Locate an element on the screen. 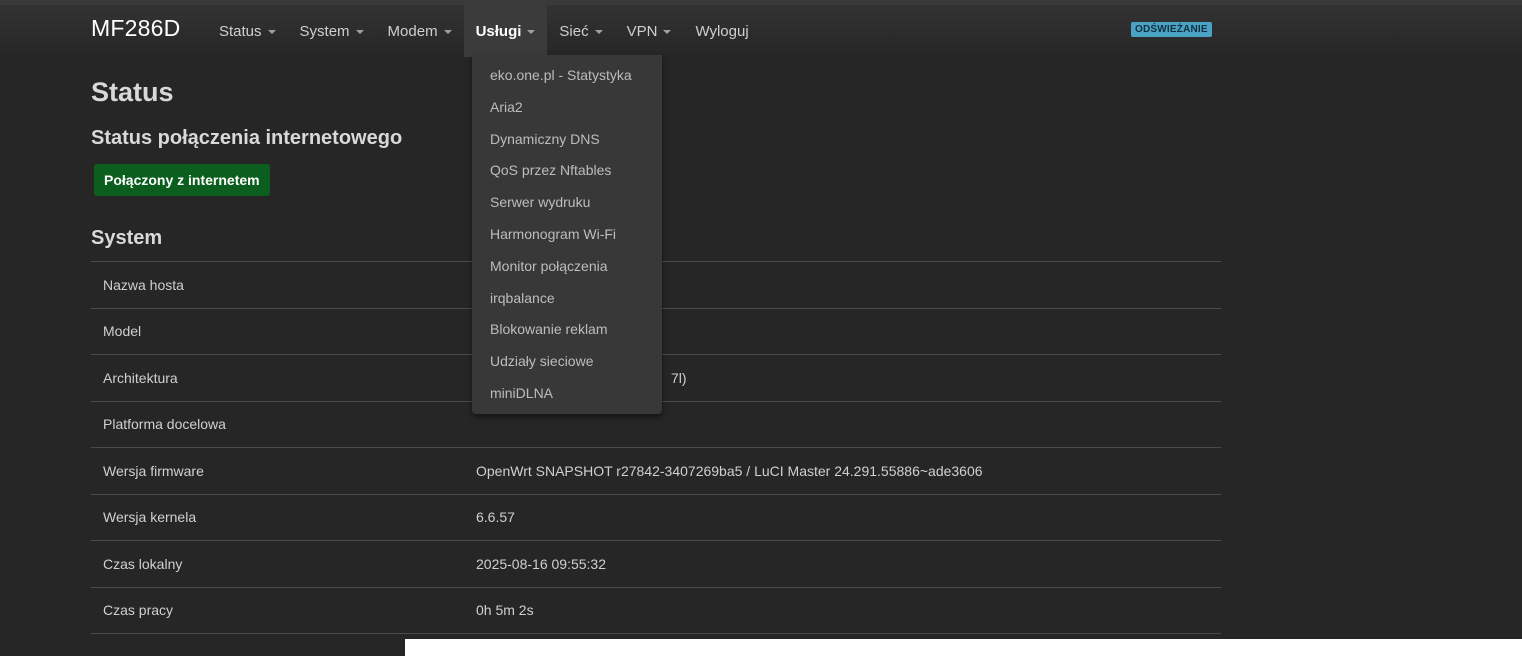 Image resolution: width=1522 pixels, height=656 pixels. row-key: Model is located at coordinates (122, 331).